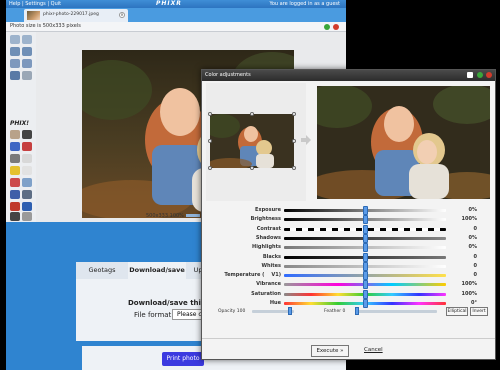 This screenshot has height=370, width=500. I want to click on shape-icon, so click(27, 158).